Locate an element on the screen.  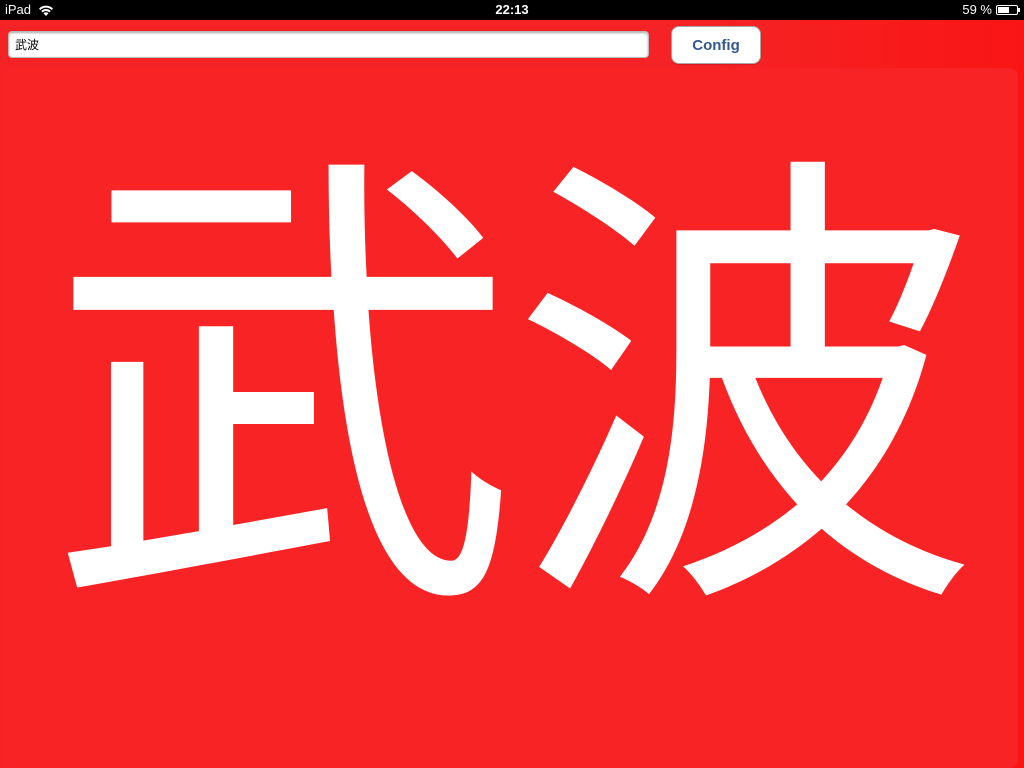
status-time: 22:13 is located at coordinates (512, 9).